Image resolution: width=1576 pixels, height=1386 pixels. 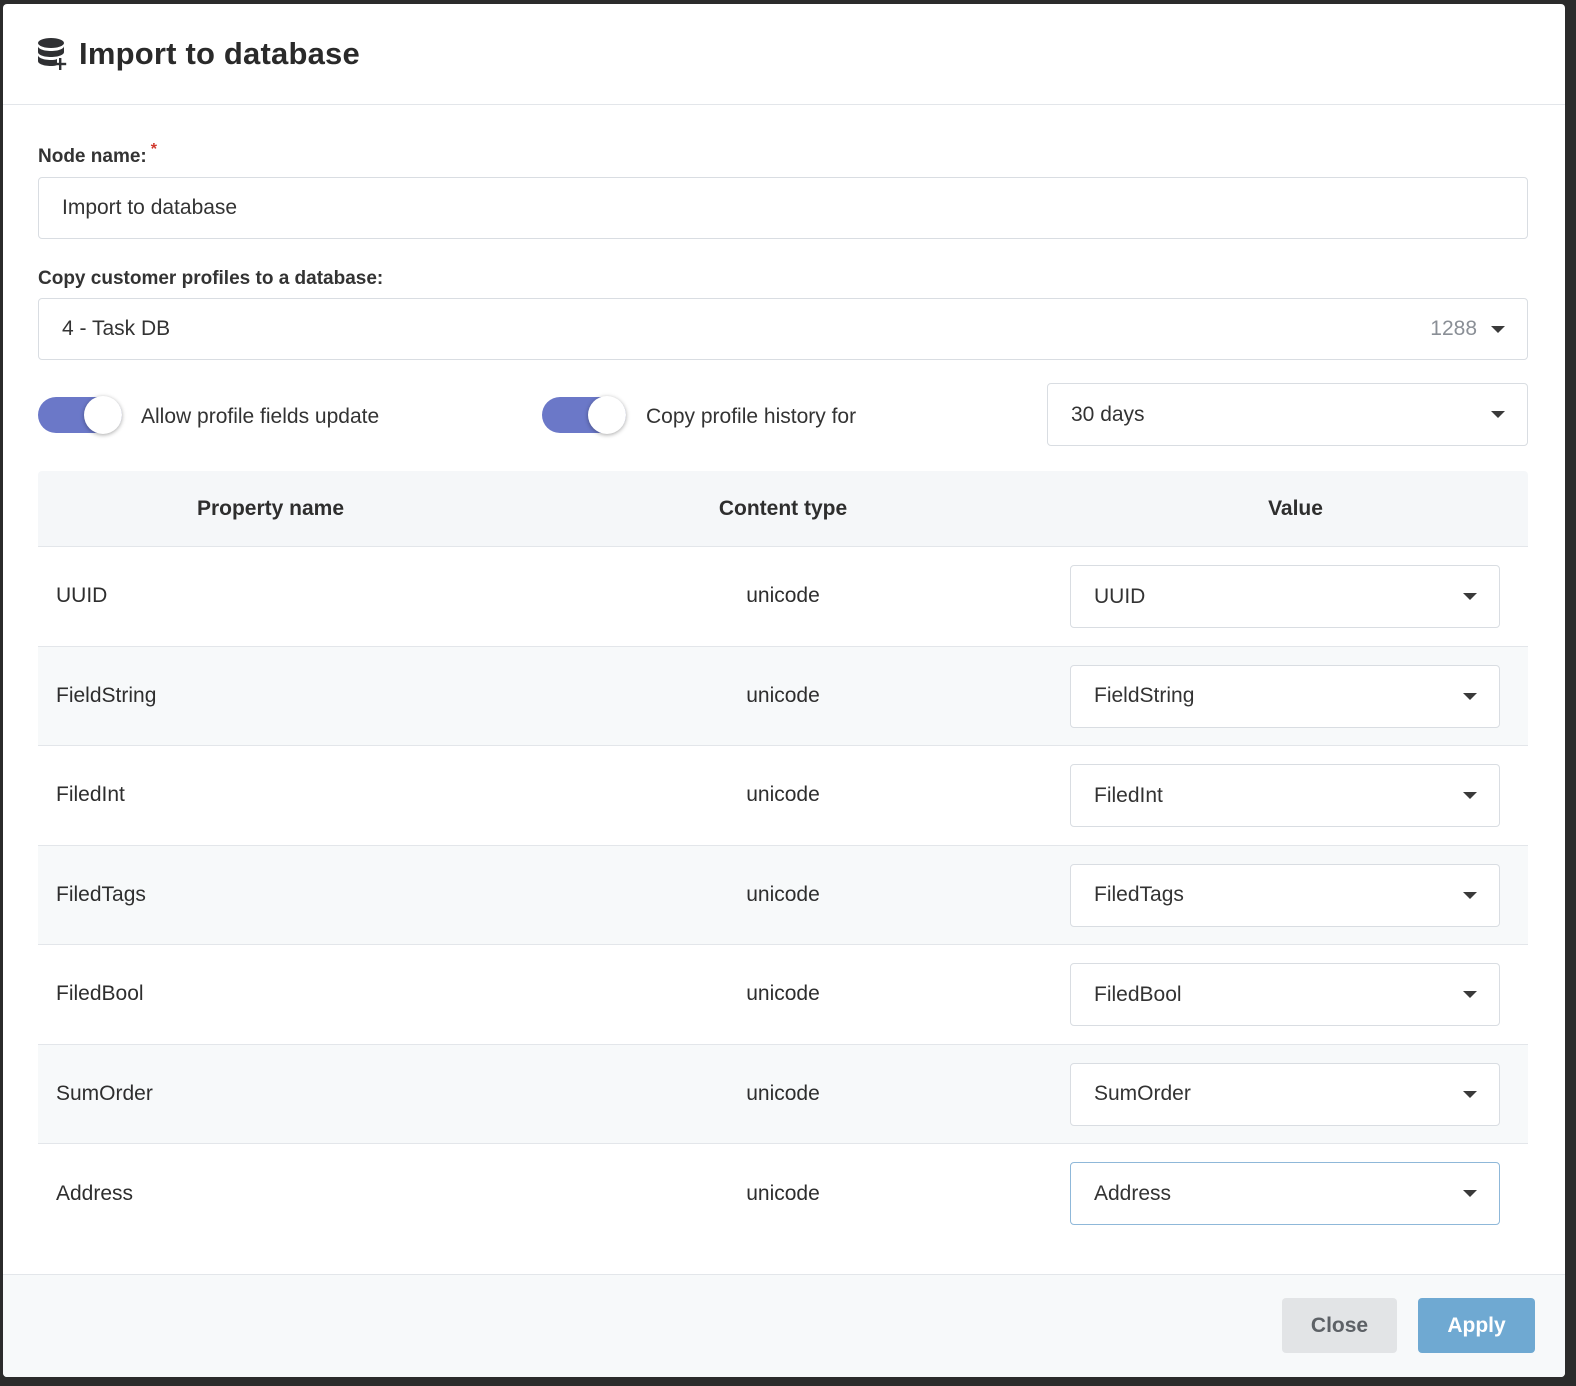 What do you see at coordinates (219, 53) in the screenshot?
I see `dialog-title: Import to database` at bounding box center [219, 53].